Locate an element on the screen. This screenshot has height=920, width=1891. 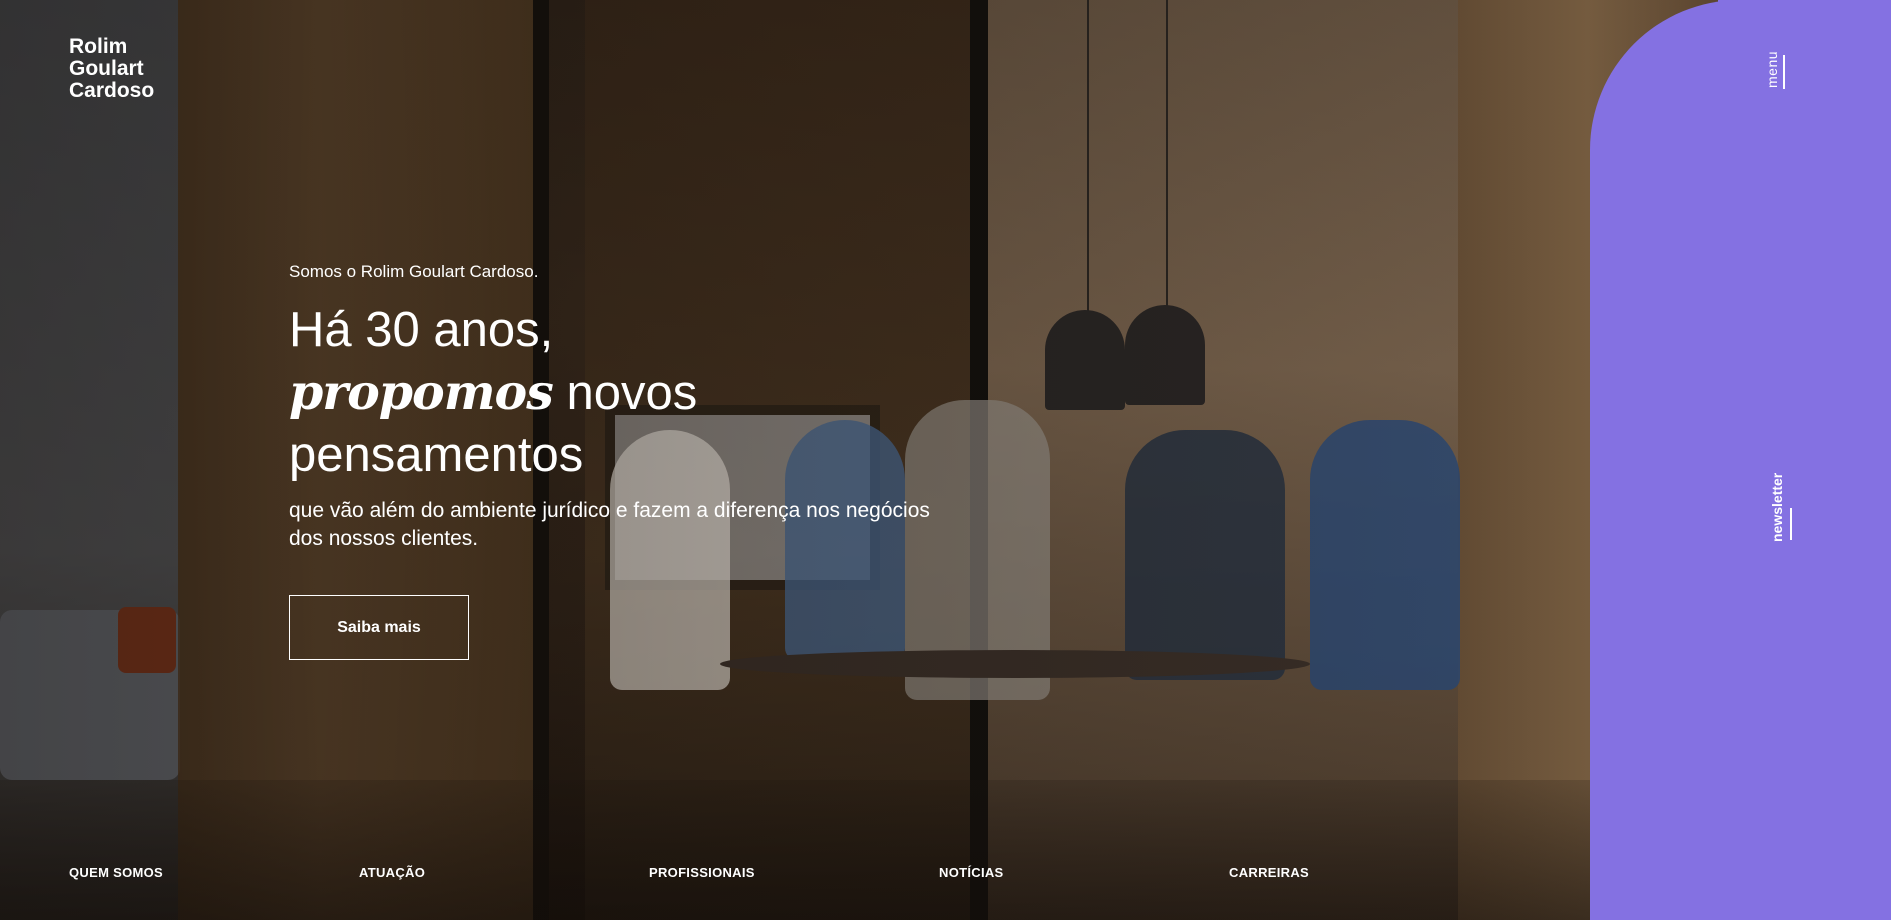
newsletter-line-icon is located at coordinates (1791, 524).